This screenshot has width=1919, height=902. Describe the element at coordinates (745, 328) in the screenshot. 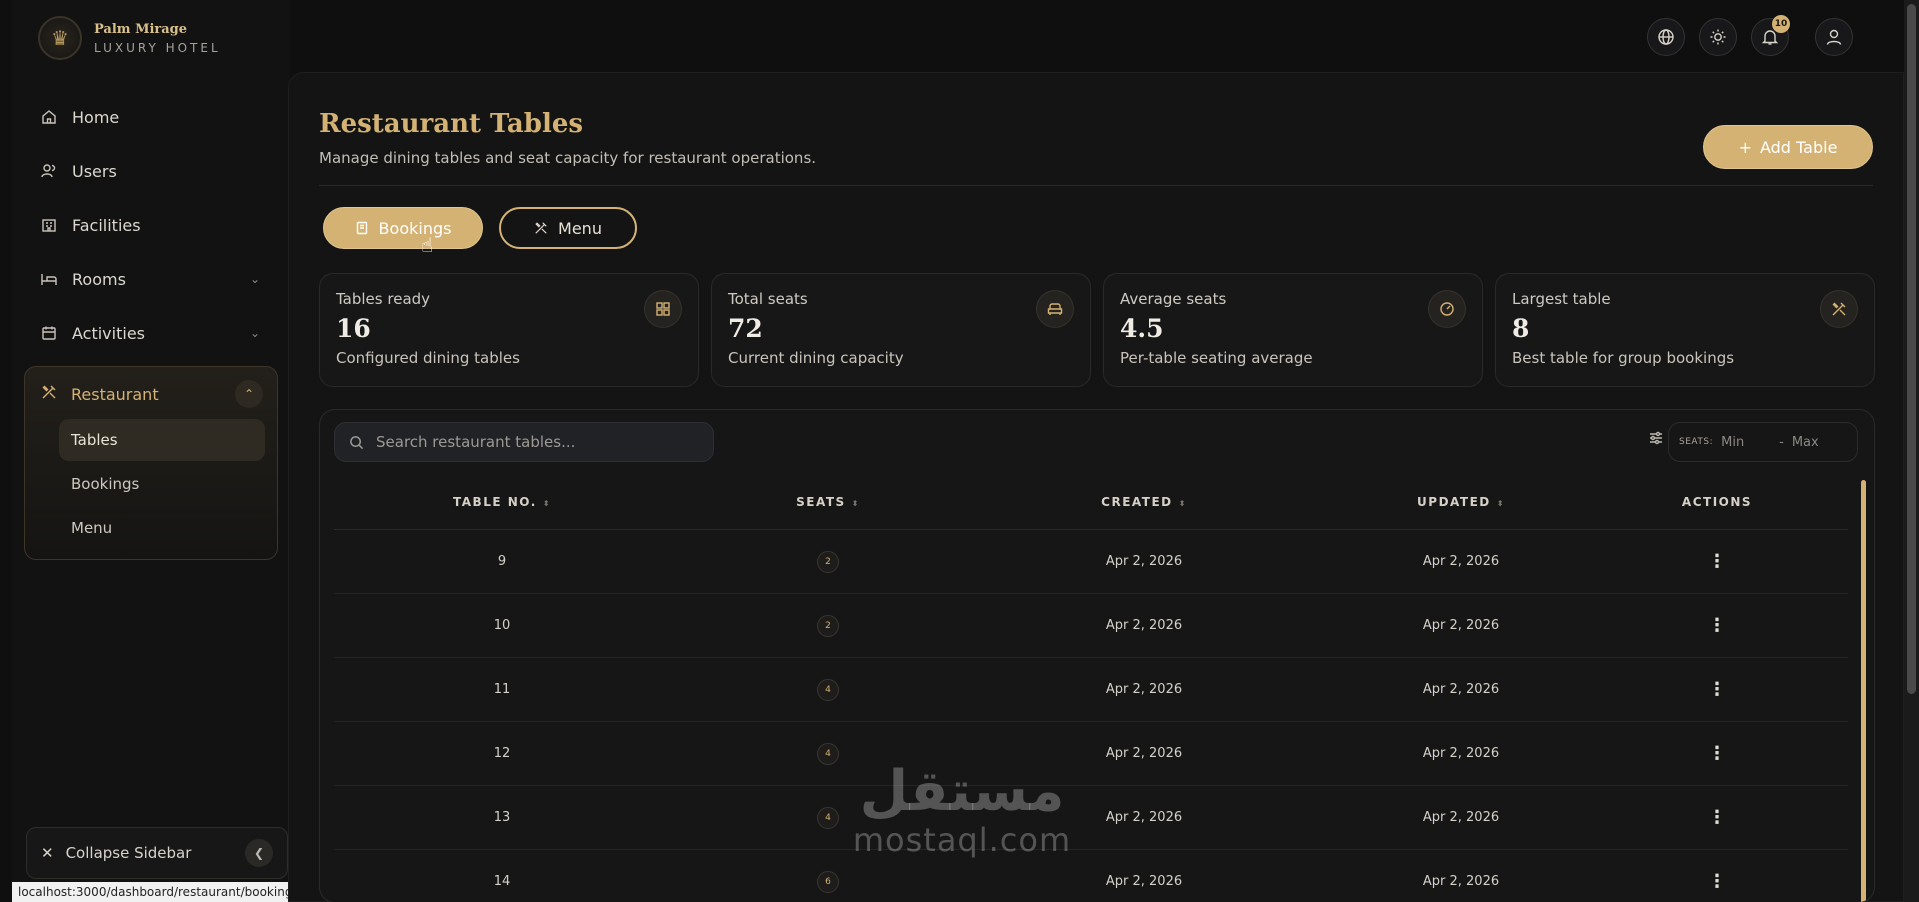

I see `stat-value: 72` at that location.